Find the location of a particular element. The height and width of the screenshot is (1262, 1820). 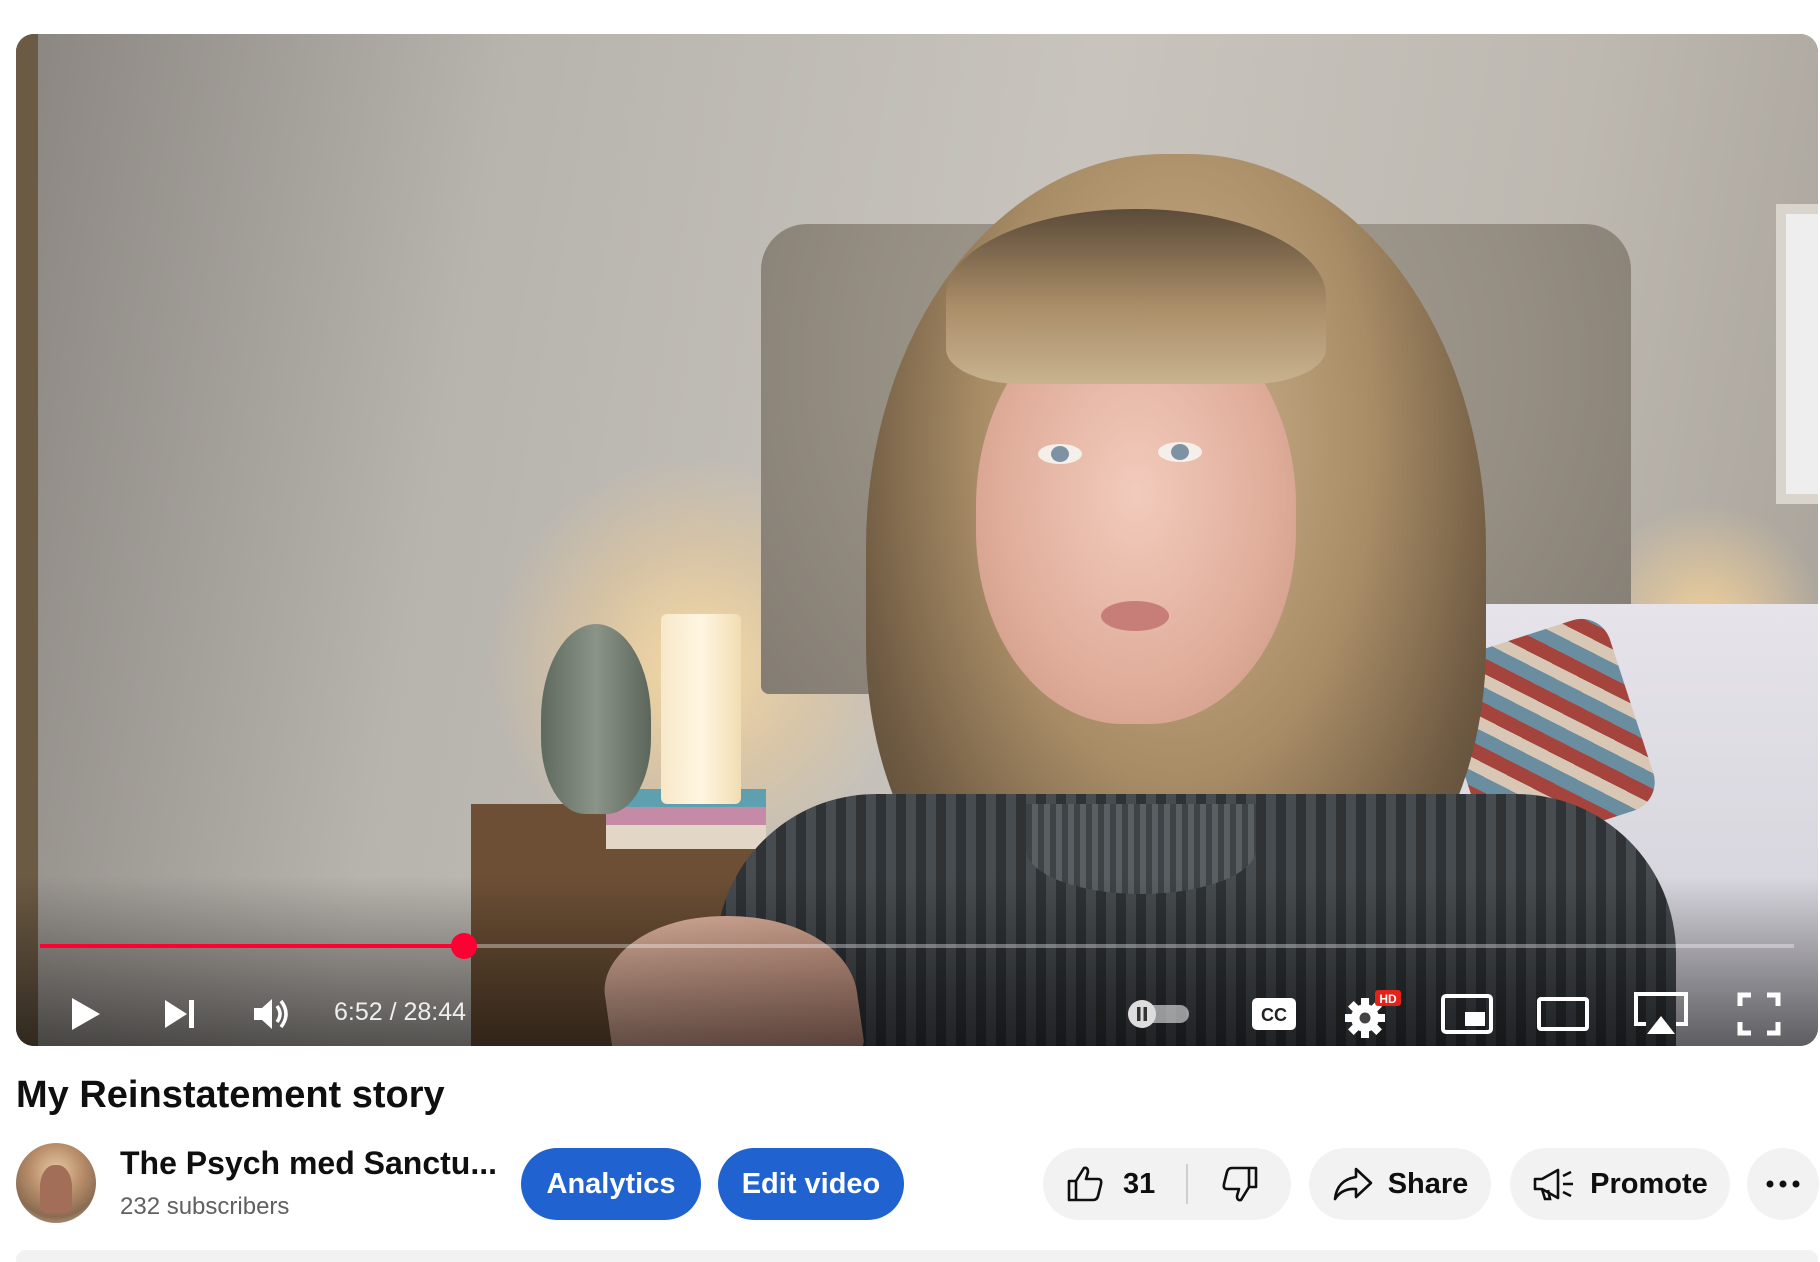

gear-icon: HD is located at coordinates (1373, 1014).